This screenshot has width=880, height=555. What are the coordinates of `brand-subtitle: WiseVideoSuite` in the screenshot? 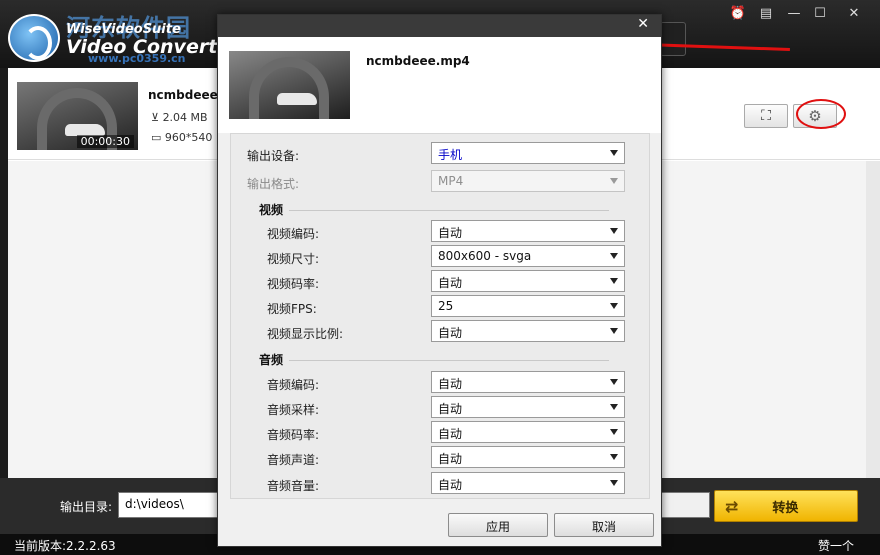 It's located at (123, 29).